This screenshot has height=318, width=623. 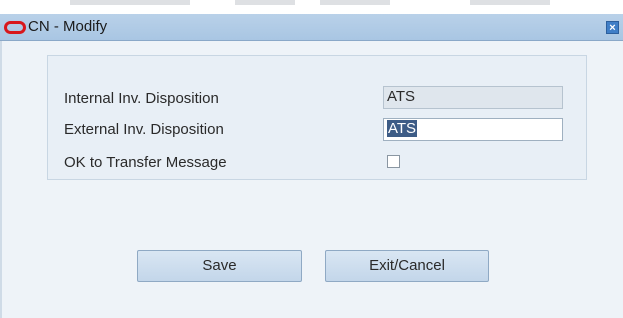 What do you see at coordinates (473, 129) in the screenshot?
I see `external-disposition-field: ATS` at bounding box center [473, 129].